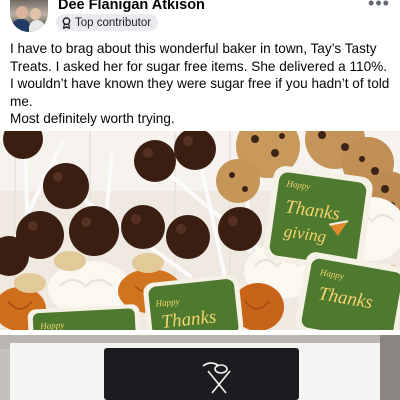 This screenshot has width=400, height=400. I want to click on cookie, so click(238, 181).